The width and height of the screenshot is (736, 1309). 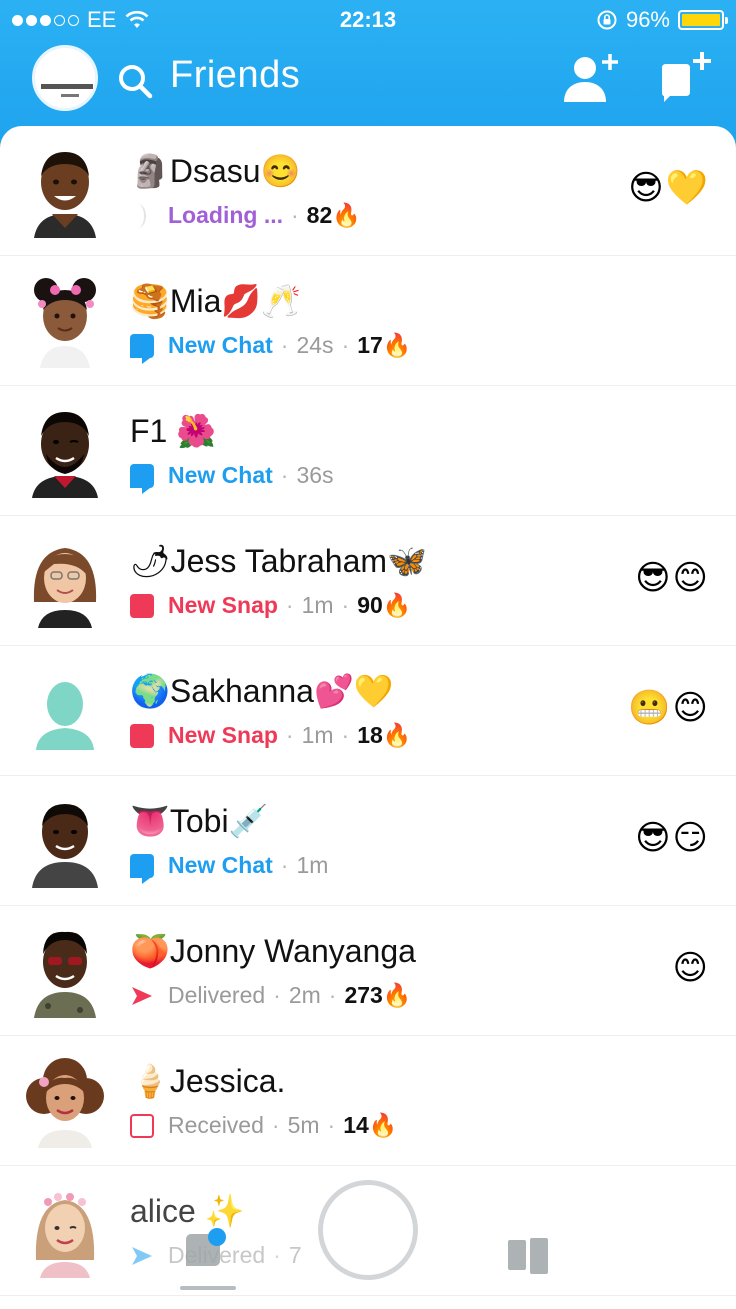 What do you see at coordinates (691, 968) in the screenshot?
I see `friend-emojis: 😊` at bounding box center [691, 968].